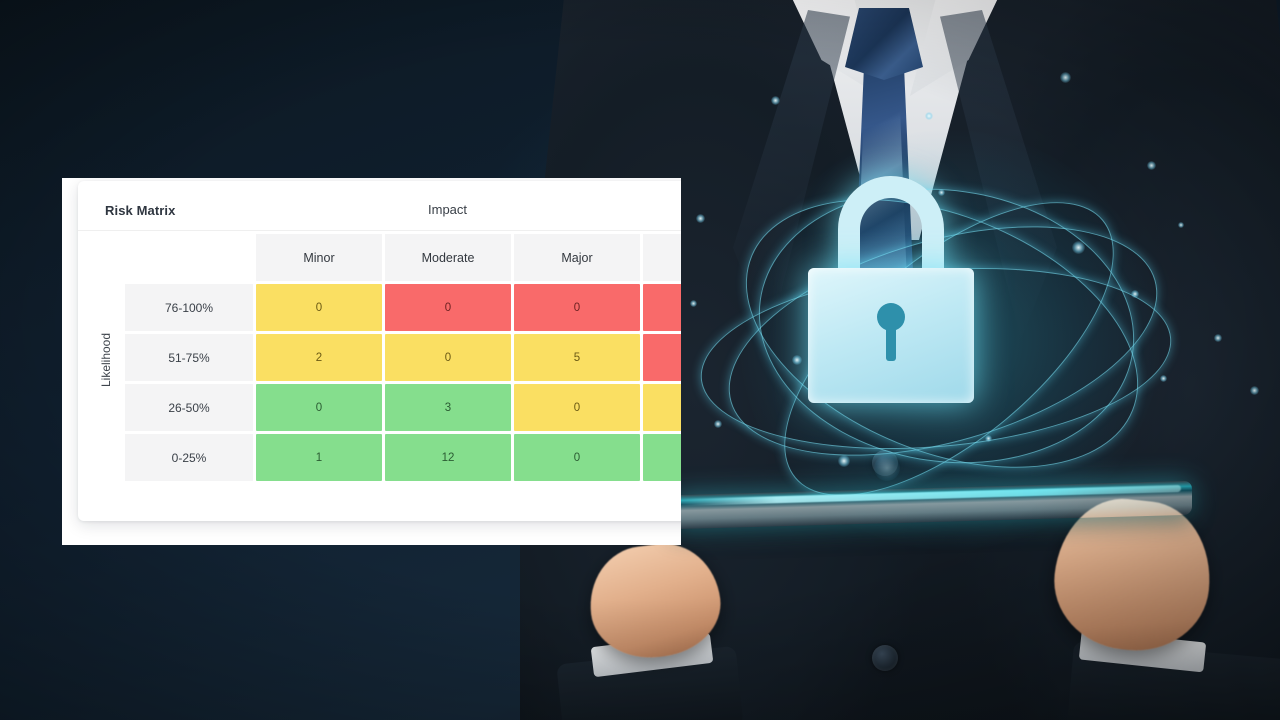 The height and width of the screenshot is (720, 1280). I want to click on row-header-0-25: 0-25%, so click(189, 457).